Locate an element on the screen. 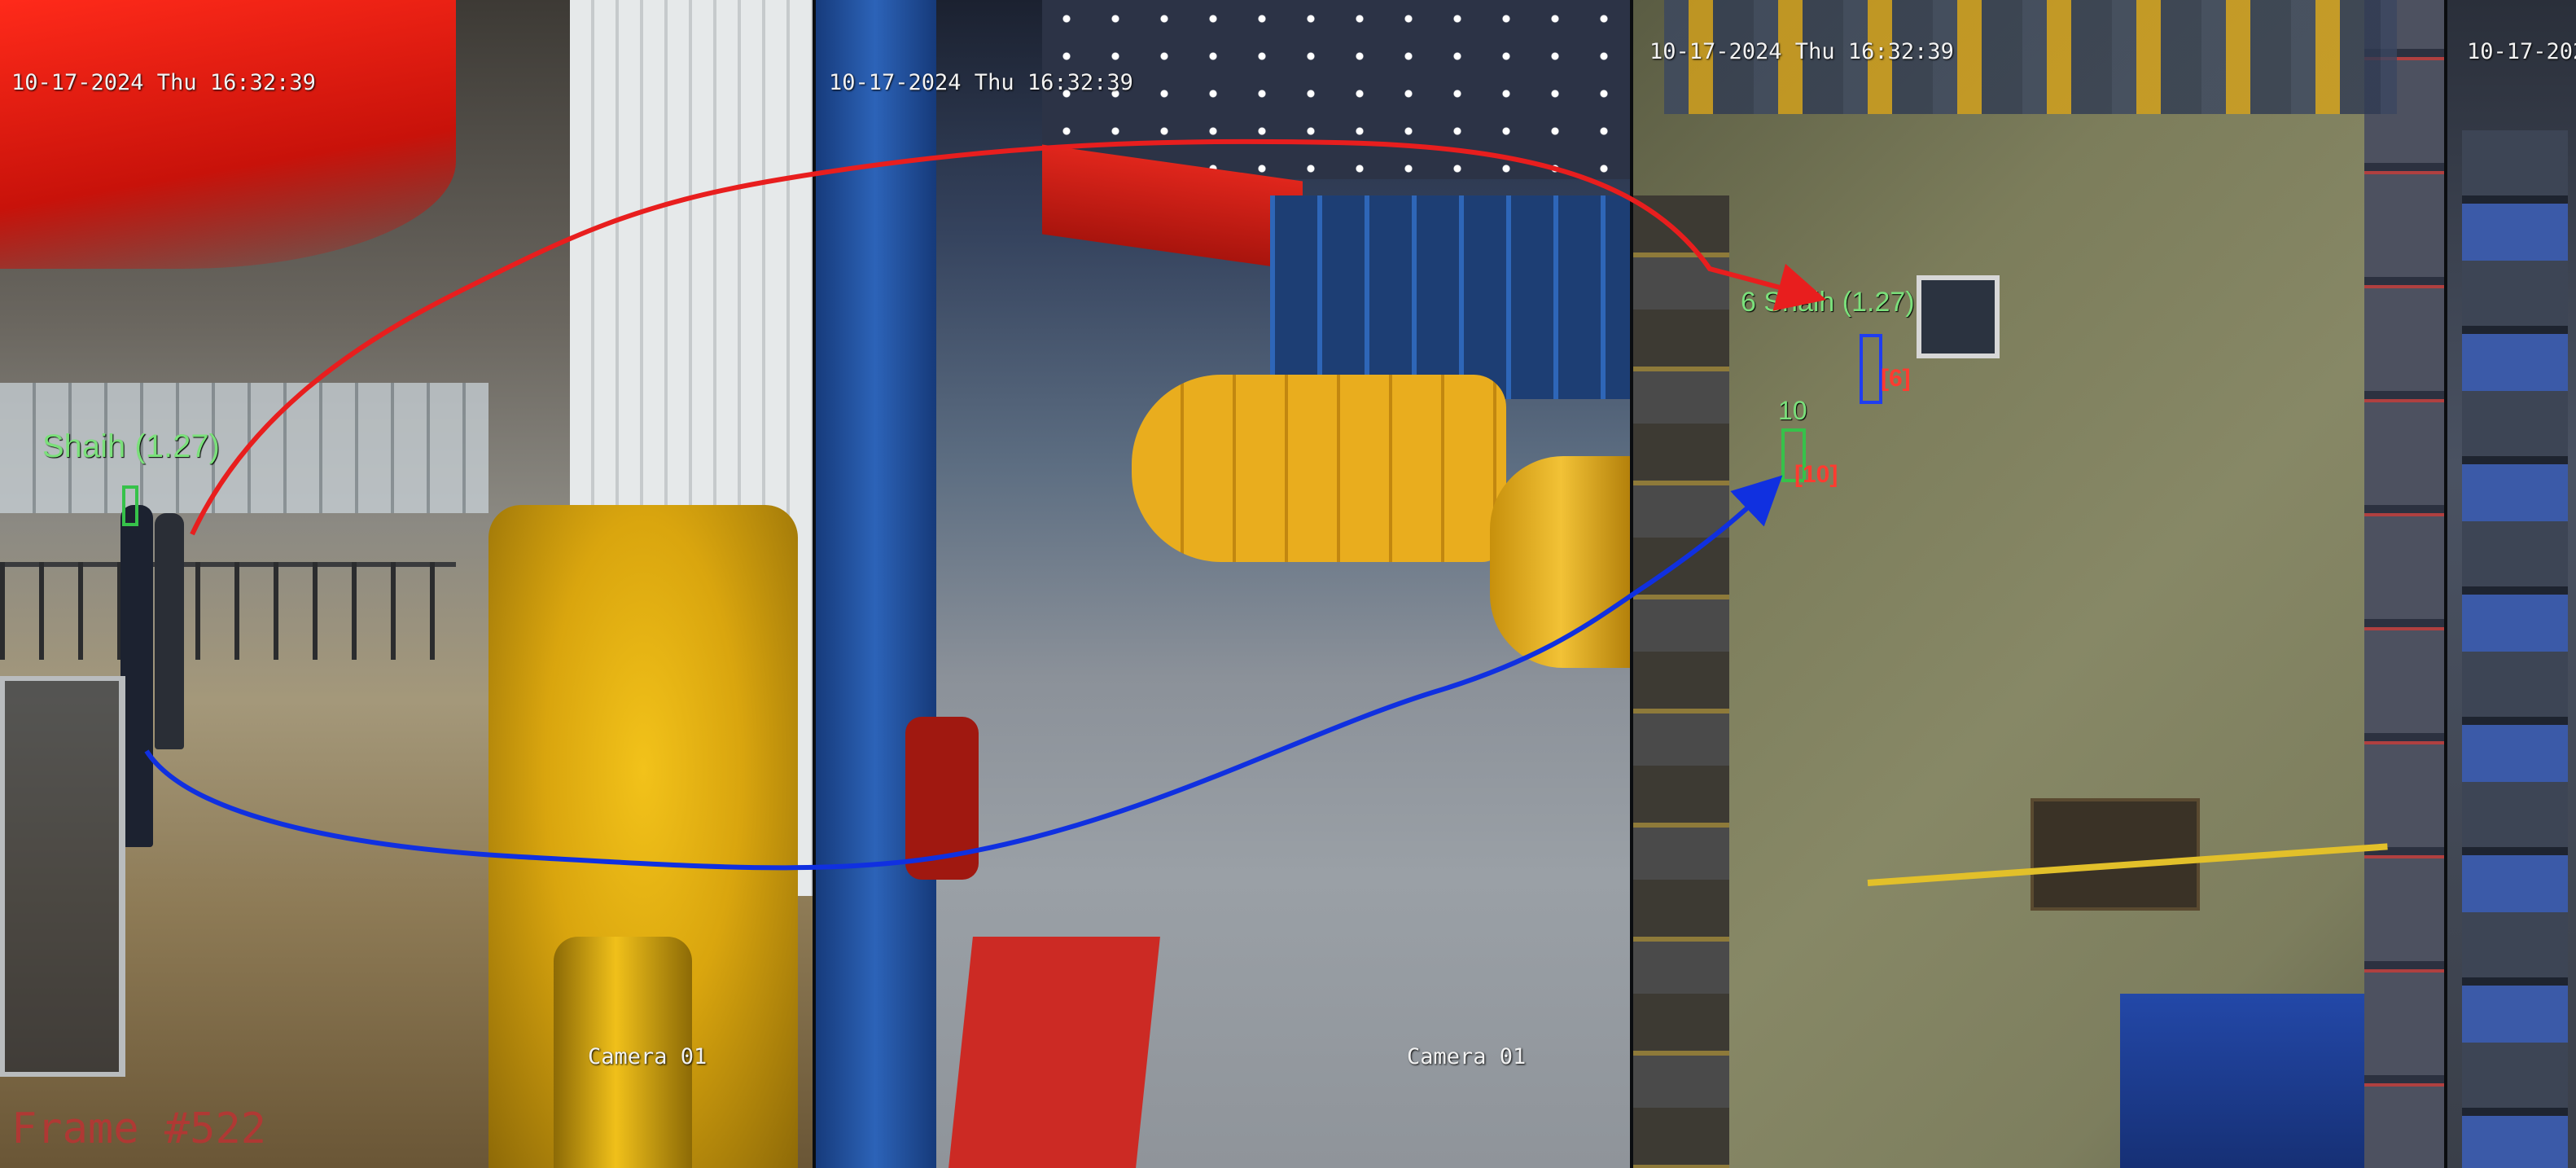 This screenshot has height=1168, width=2576. floor-hatch is located at coordinates (1958, 316).